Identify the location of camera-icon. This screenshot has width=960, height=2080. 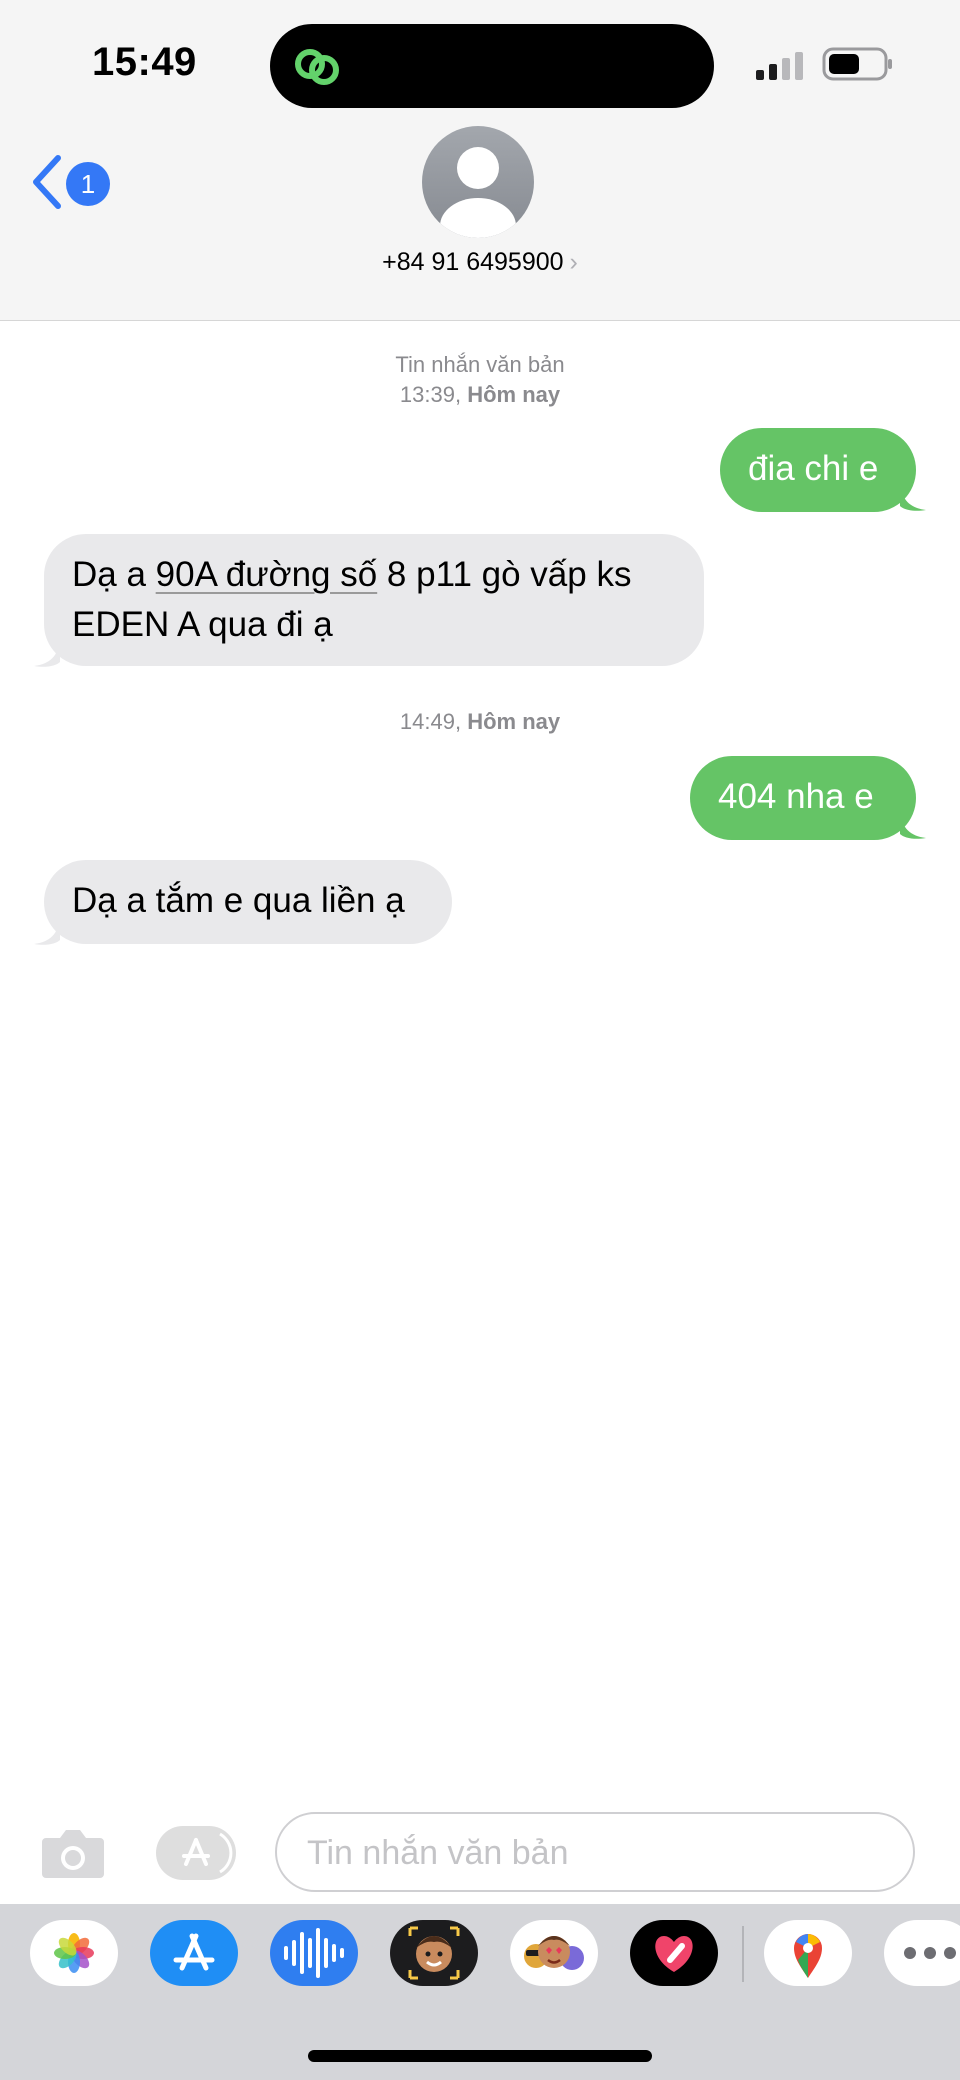
(73, 1854).